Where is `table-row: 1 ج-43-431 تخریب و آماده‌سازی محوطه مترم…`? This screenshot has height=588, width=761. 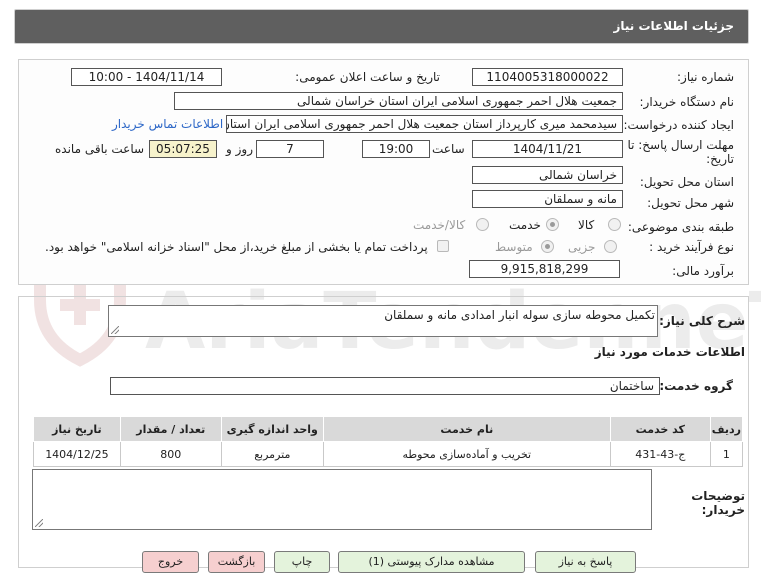
table-row: 1 ج-43-431 تخریب و آماده‌سازی محوطه مترم… is located at coordinates (388, 454).